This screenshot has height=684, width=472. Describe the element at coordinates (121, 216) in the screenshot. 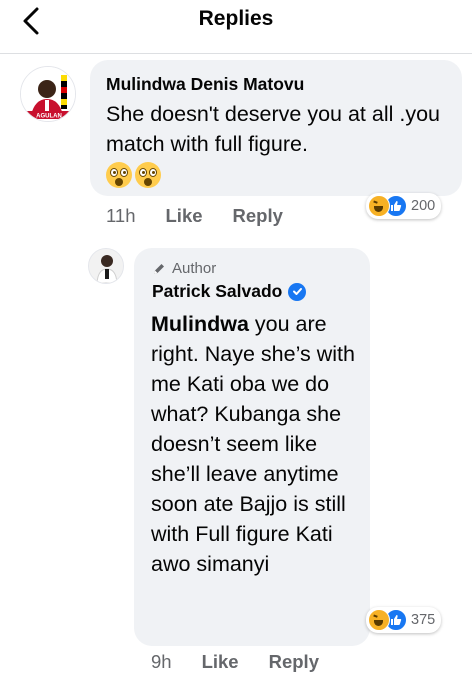

I see `comment-timestamp: 11h` at that location.